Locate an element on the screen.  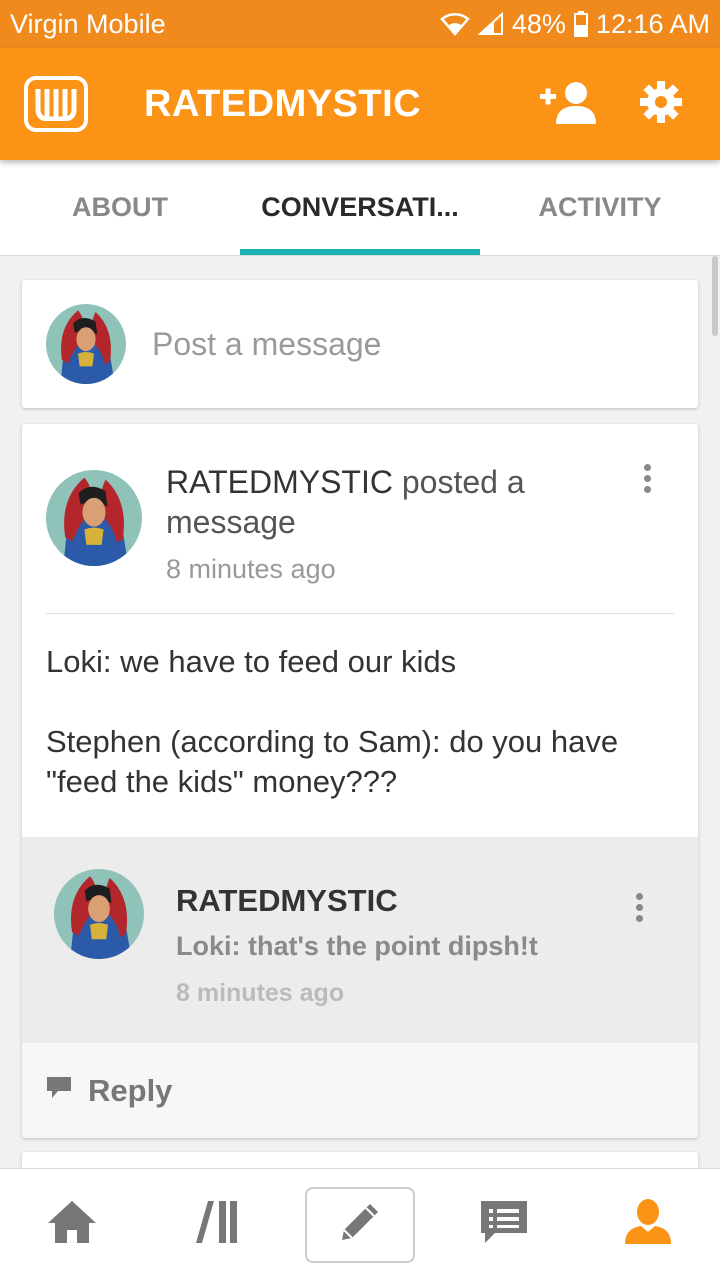
divider is located at coordinates (360, 613).